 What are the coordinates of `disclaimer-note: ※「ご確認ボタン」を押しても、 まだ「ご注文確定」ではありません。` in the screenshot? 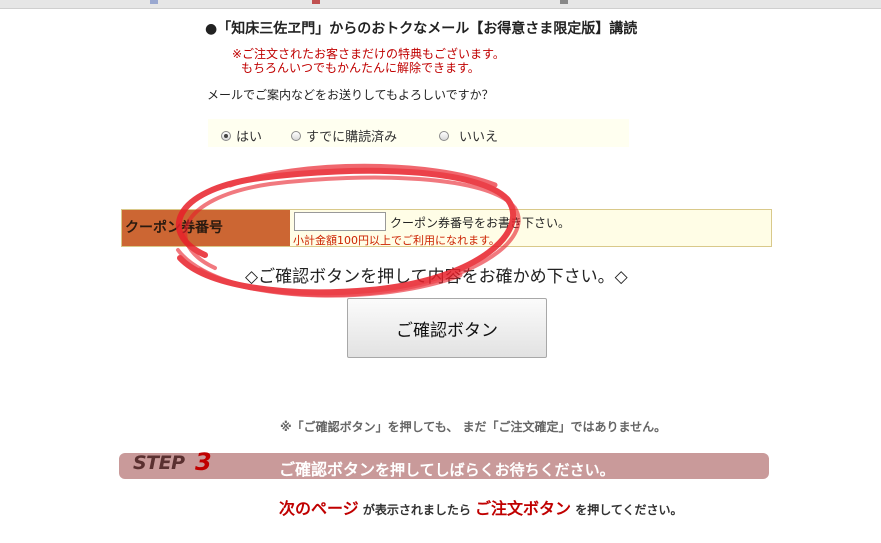 It's located at (473, 427).